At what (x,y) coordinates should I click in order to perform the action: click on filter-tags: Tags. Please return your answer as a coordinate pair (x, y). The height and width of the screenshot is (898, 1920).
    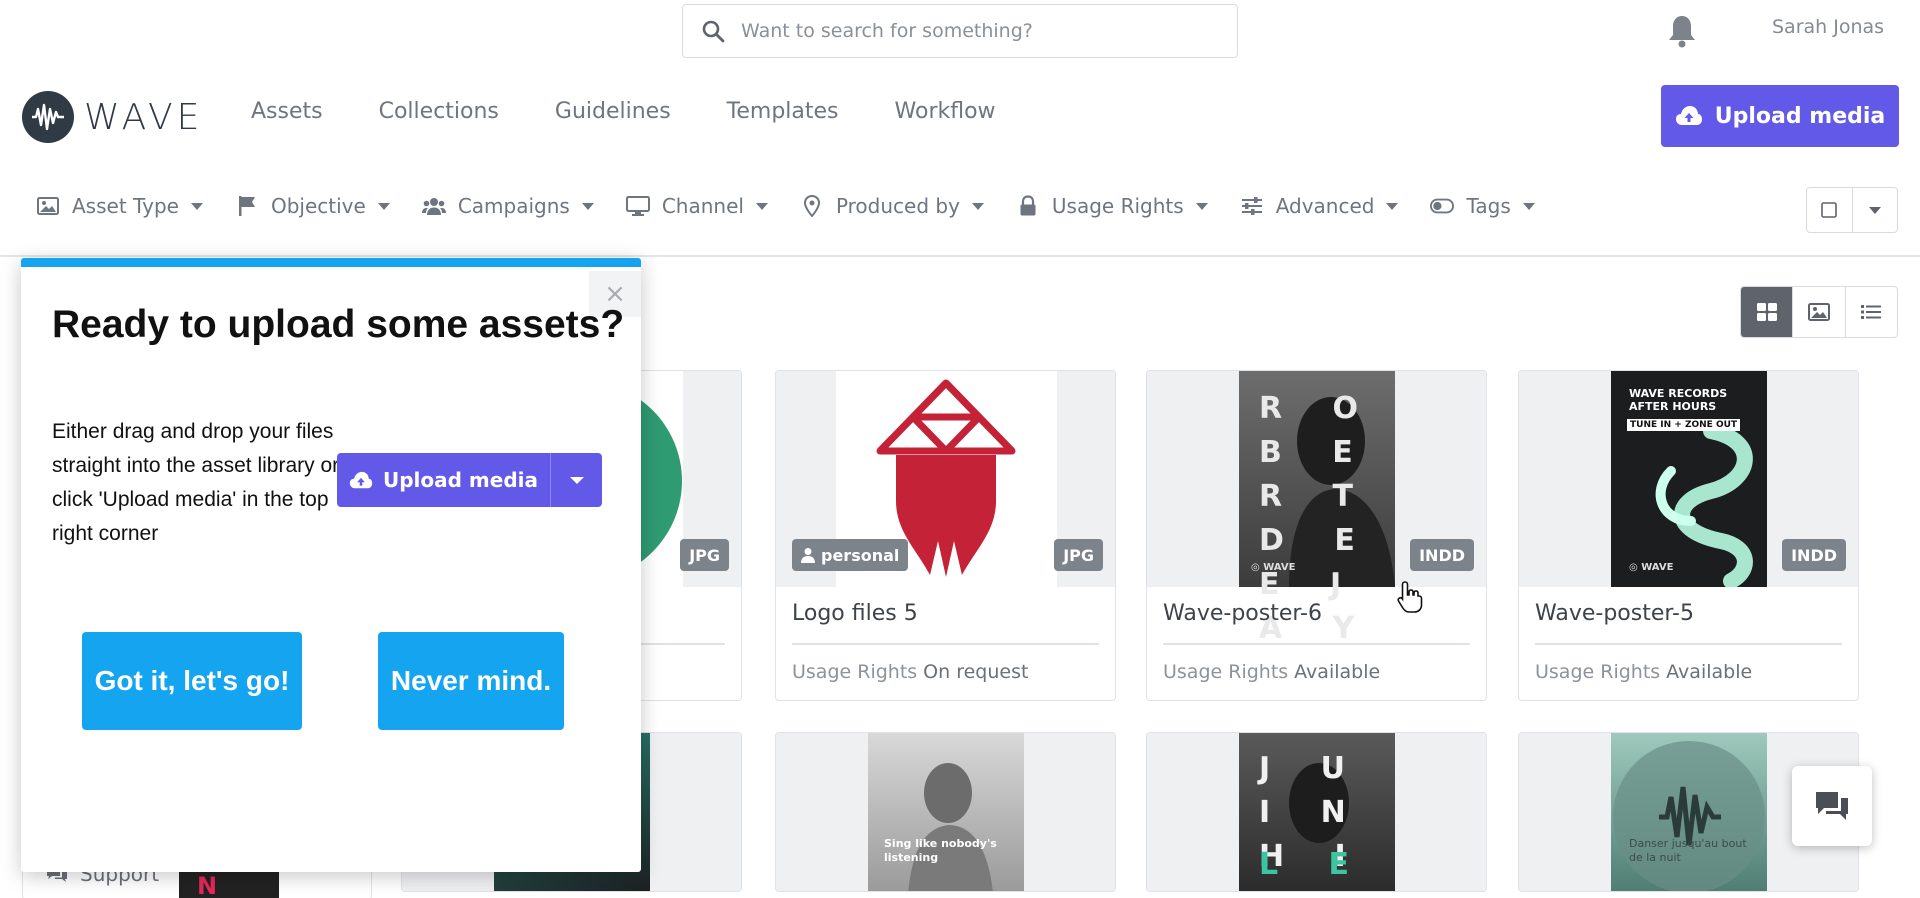
    Looking at the image, I should click on (1482, 206).